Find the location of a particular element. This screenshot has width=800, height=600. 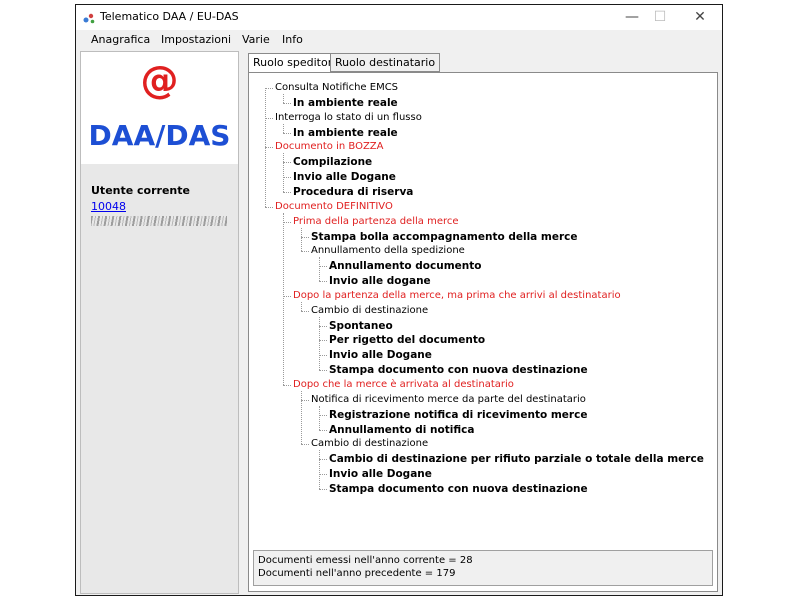

tree-node: Prima della partenza della merce is located at coordinates (376, 222).